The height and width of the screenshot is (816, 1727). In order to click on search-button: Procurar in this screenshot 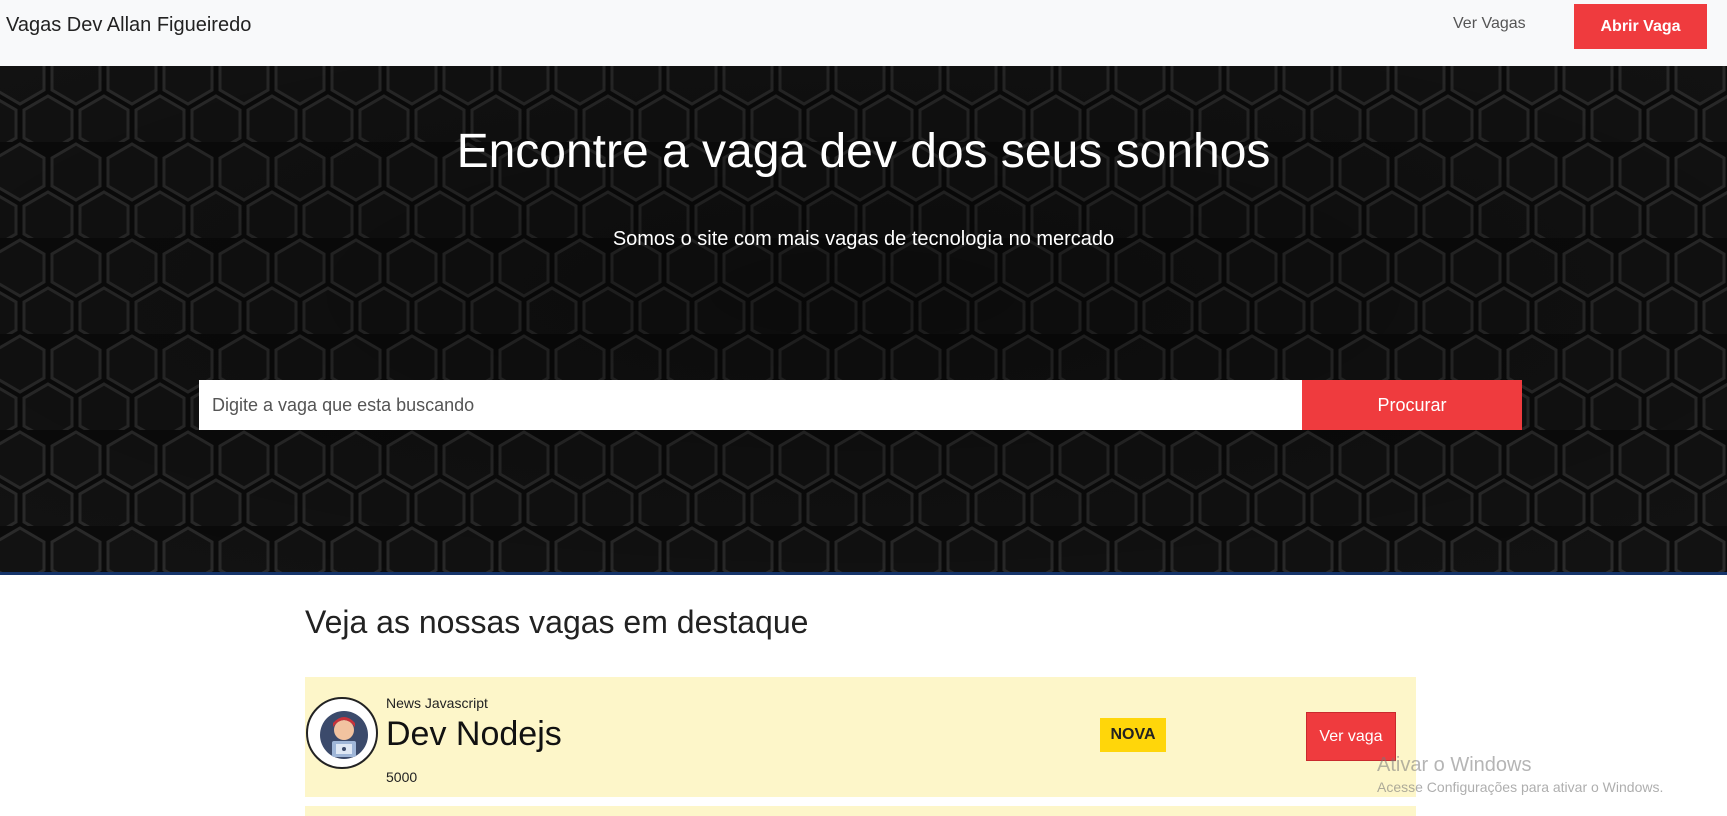, I will do `click(1412, 405)`.